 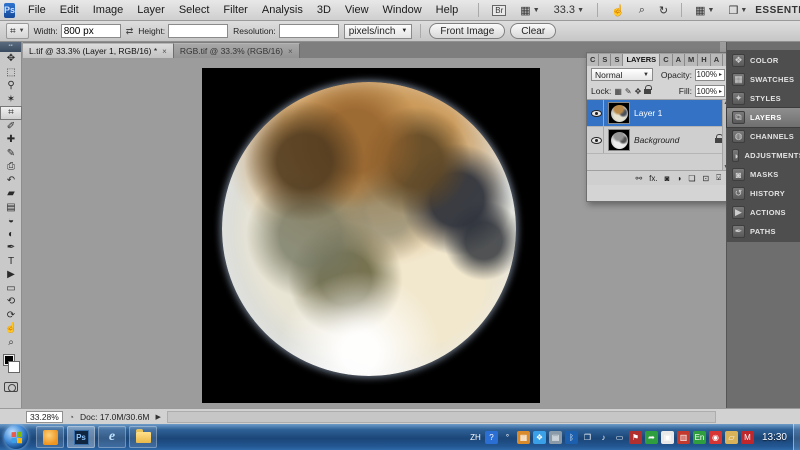 I want to click on 3d-rotate-tool: ⟲, so click(x=11, y=302).